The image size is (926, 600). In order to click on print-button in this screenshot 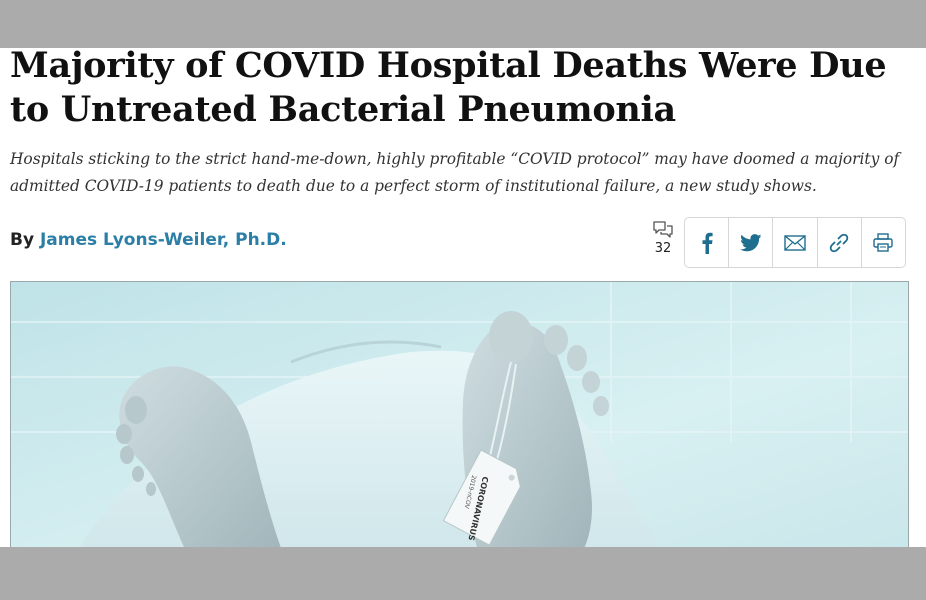, I will do `click(883, 242)`.